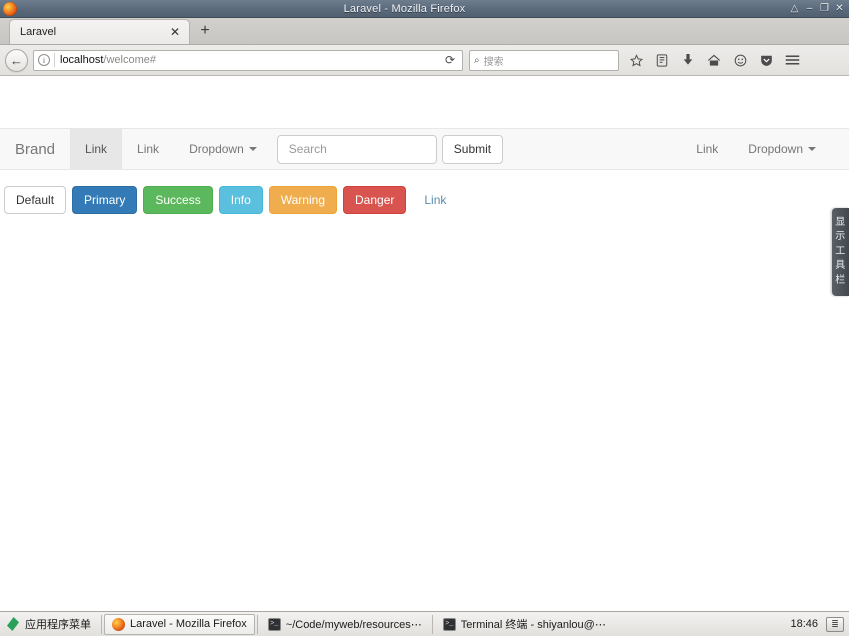 The width and height of the screenshot is (849, 636). What do you see at coordinates (839, 9) in the screenshot?
I see `window-close-button: ✕` at bounding box center [839, 9].